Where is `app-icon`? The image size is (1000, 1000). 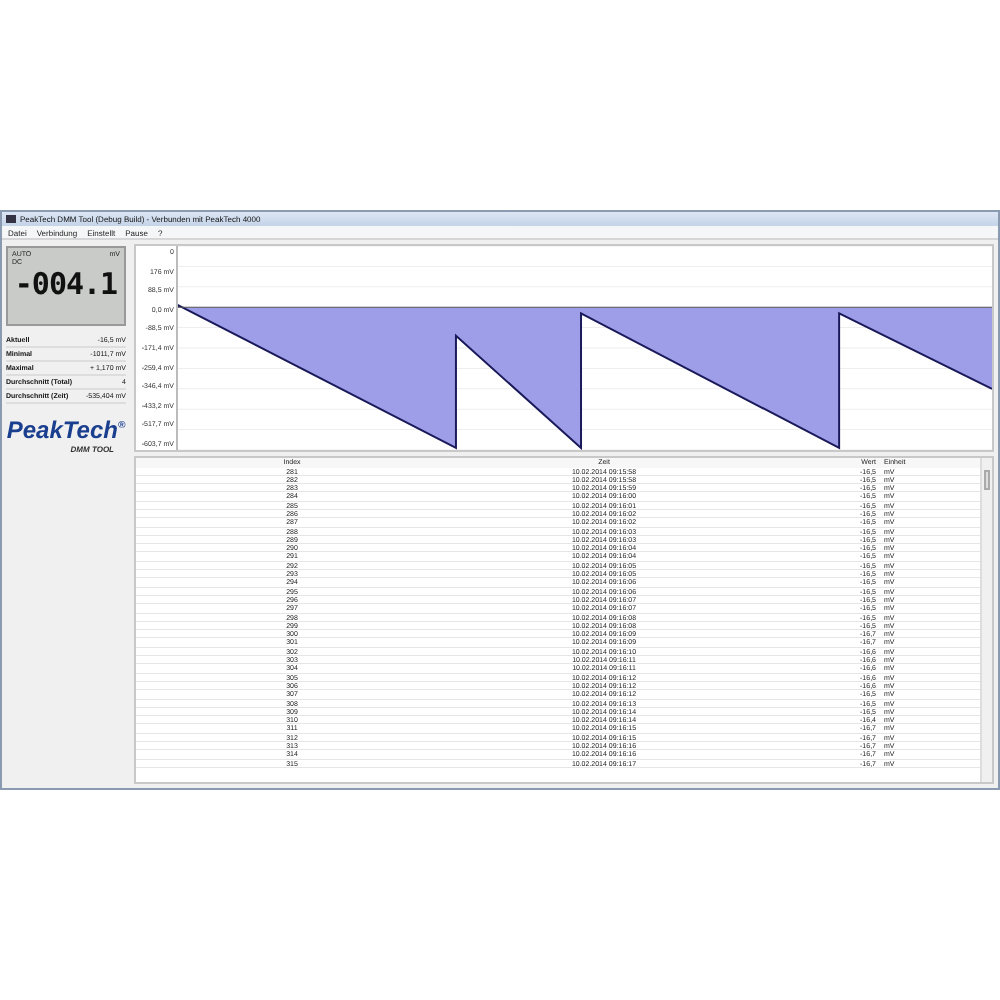
app-icon is located at coordinates (11, 219).